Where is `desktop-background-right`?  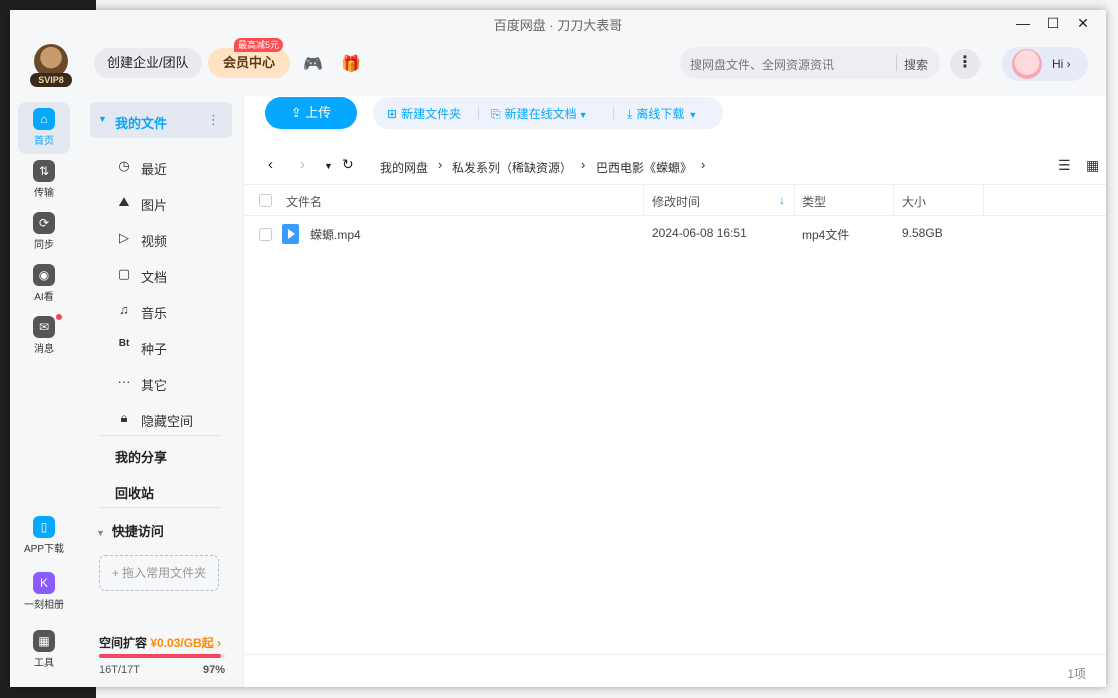 desktop-background-right is located at coordinates (1112, 349).